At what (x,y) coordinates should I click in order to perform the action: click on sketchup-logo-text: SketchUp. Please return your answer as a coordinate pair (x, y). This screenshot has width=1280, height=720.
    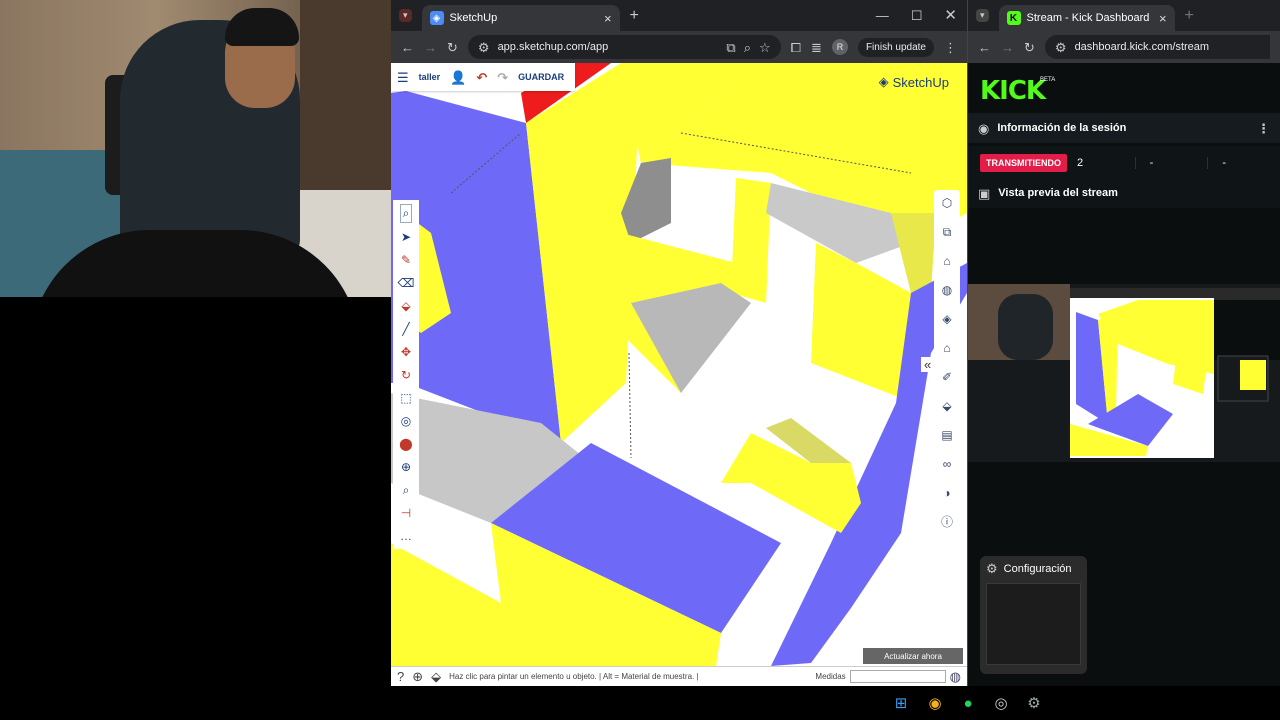
    Looking at the image, I should click on (920, 82).